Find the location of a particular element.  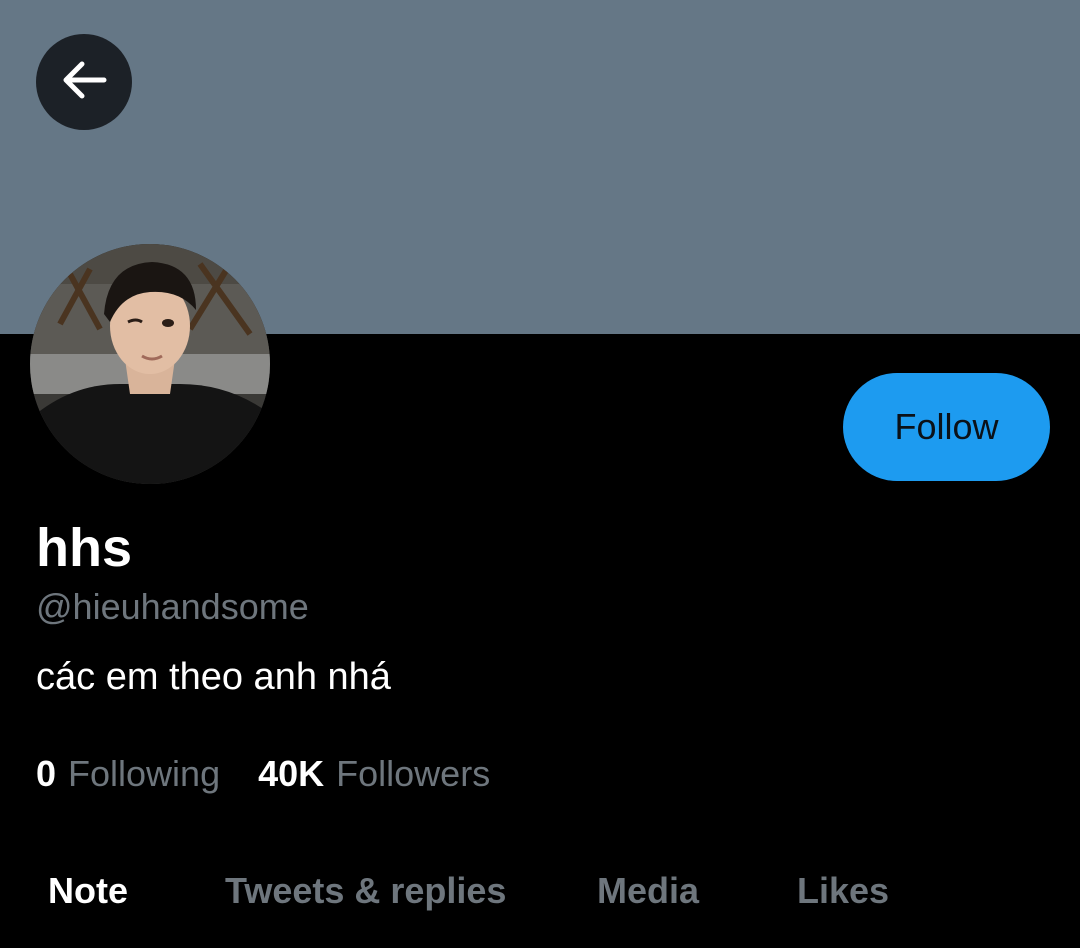

followers-stat: 40K Followers is located at coordinates (374, 774).